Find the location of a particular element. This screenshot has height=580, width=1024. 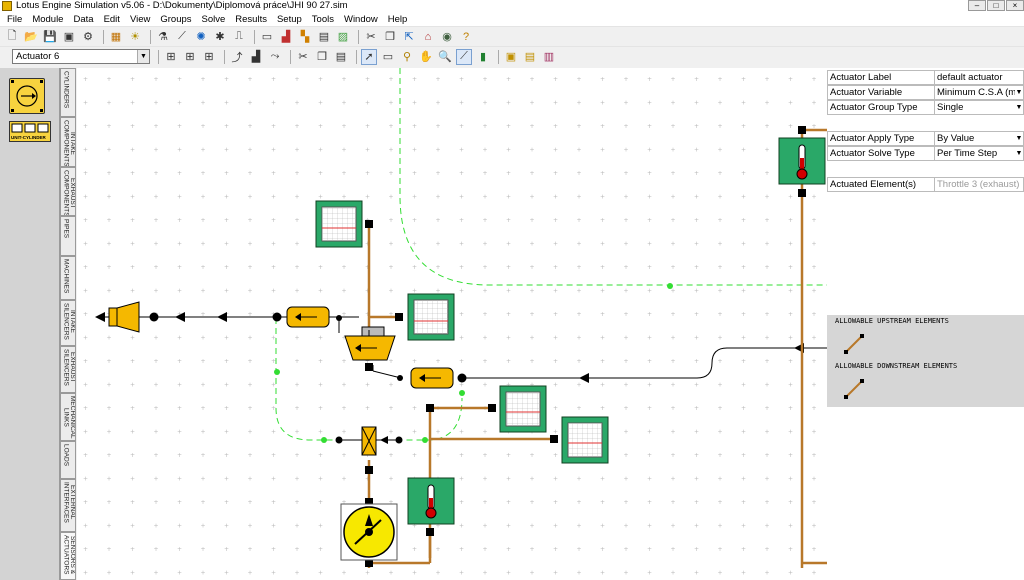

unit-cylinder-palette-item: UNIT-CYLINDER is located at coordinates (30, 131).